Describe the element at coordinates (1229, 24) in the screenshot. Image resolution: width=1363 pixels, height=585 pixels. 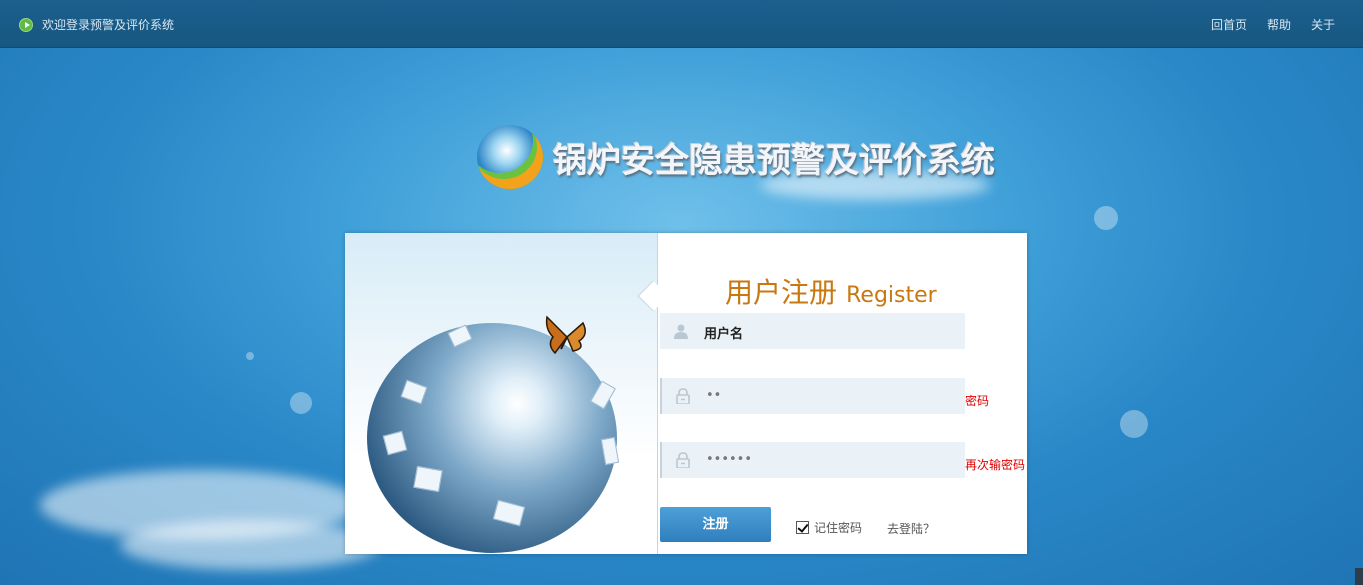
I see `nav-home-link: 回首页` at that location.